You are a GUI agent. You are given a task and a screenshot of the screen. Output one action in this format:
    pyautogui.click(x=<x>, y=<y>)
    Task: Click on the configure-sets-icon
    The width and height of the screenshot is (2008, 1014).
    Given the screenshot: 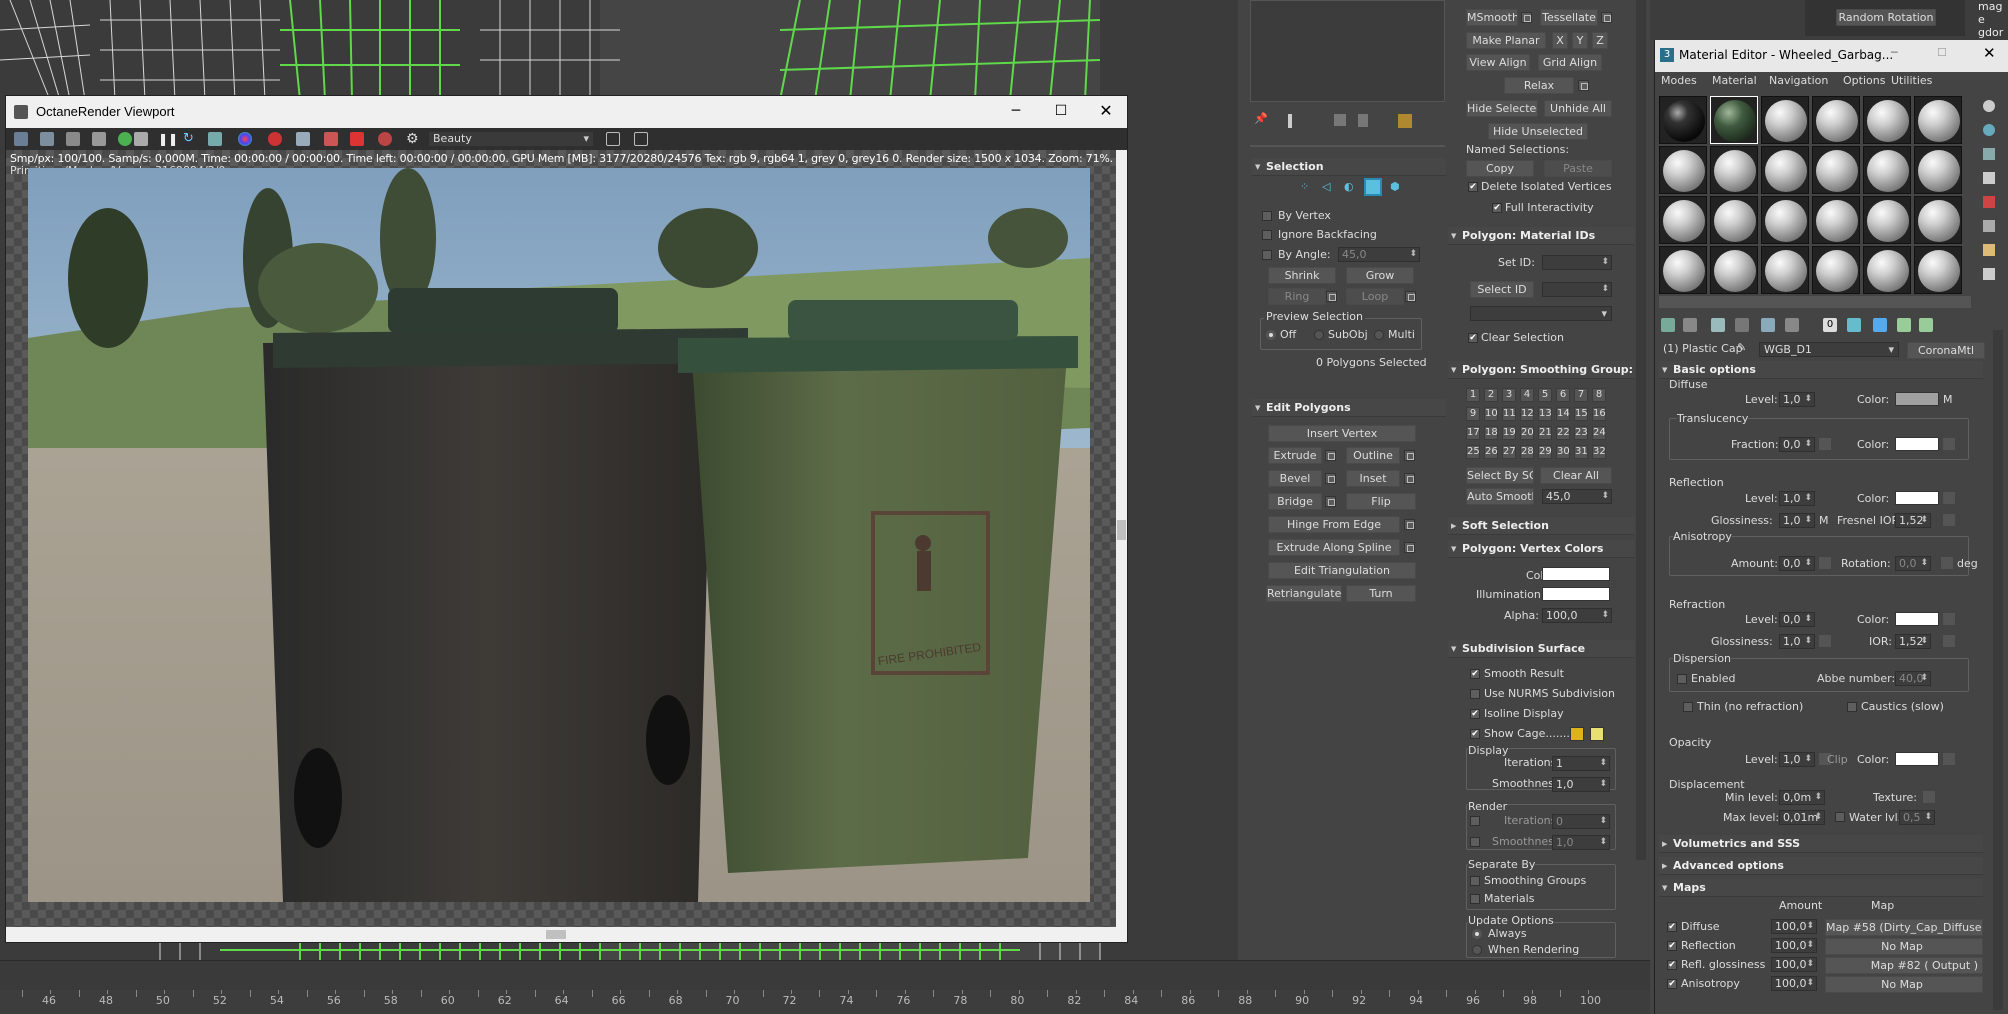 What is the action you would take?
    pyautogui.click(x=1405, y=121)
    